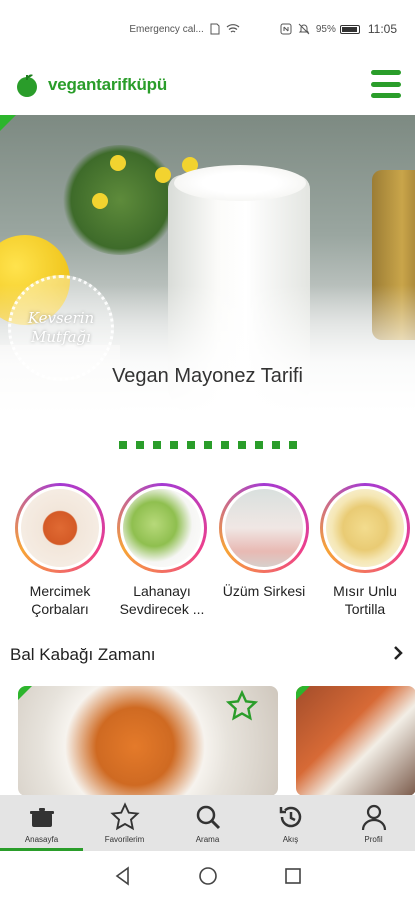 This screenshot has height=900, width=415. What do you see at coordinates (207, 655) in the screenshot?
I see `section-header: Bal Kabağı Zamanı` at bounding box center [207, 655].